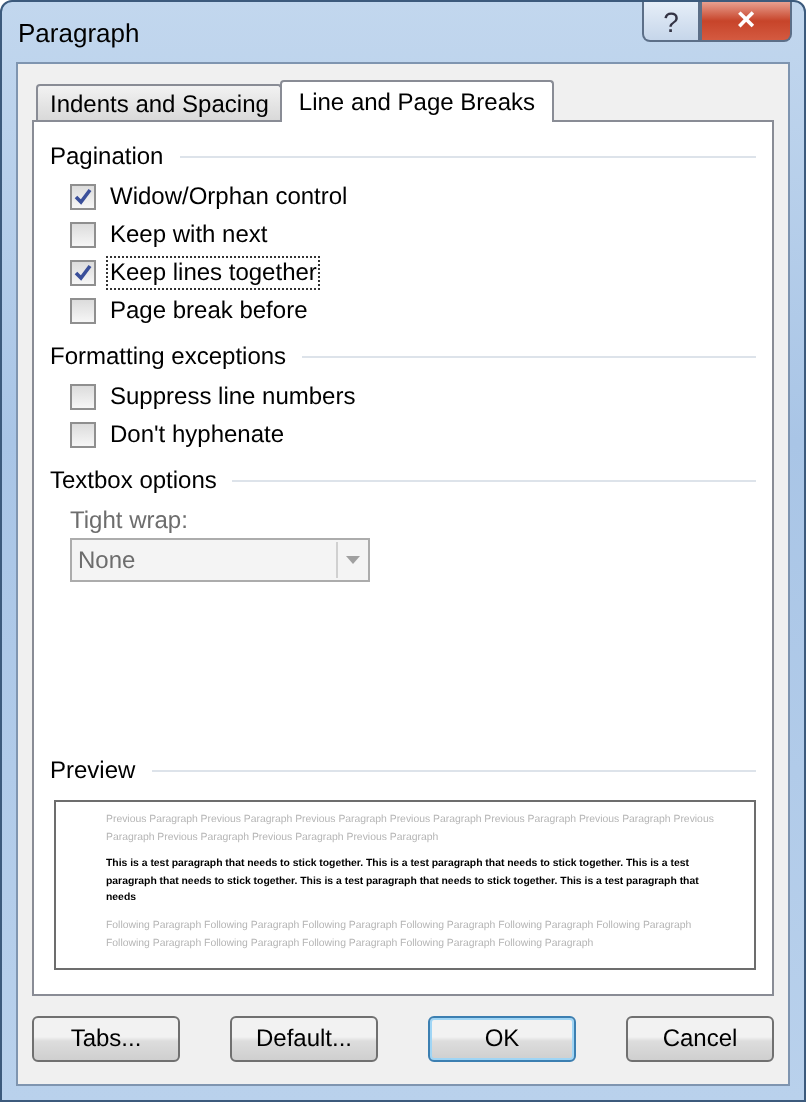 This screenshot has width=806, height=1102. Describe the element at coordinates (671, 22) in the screenshot. I see `help-button: ?` at that location.